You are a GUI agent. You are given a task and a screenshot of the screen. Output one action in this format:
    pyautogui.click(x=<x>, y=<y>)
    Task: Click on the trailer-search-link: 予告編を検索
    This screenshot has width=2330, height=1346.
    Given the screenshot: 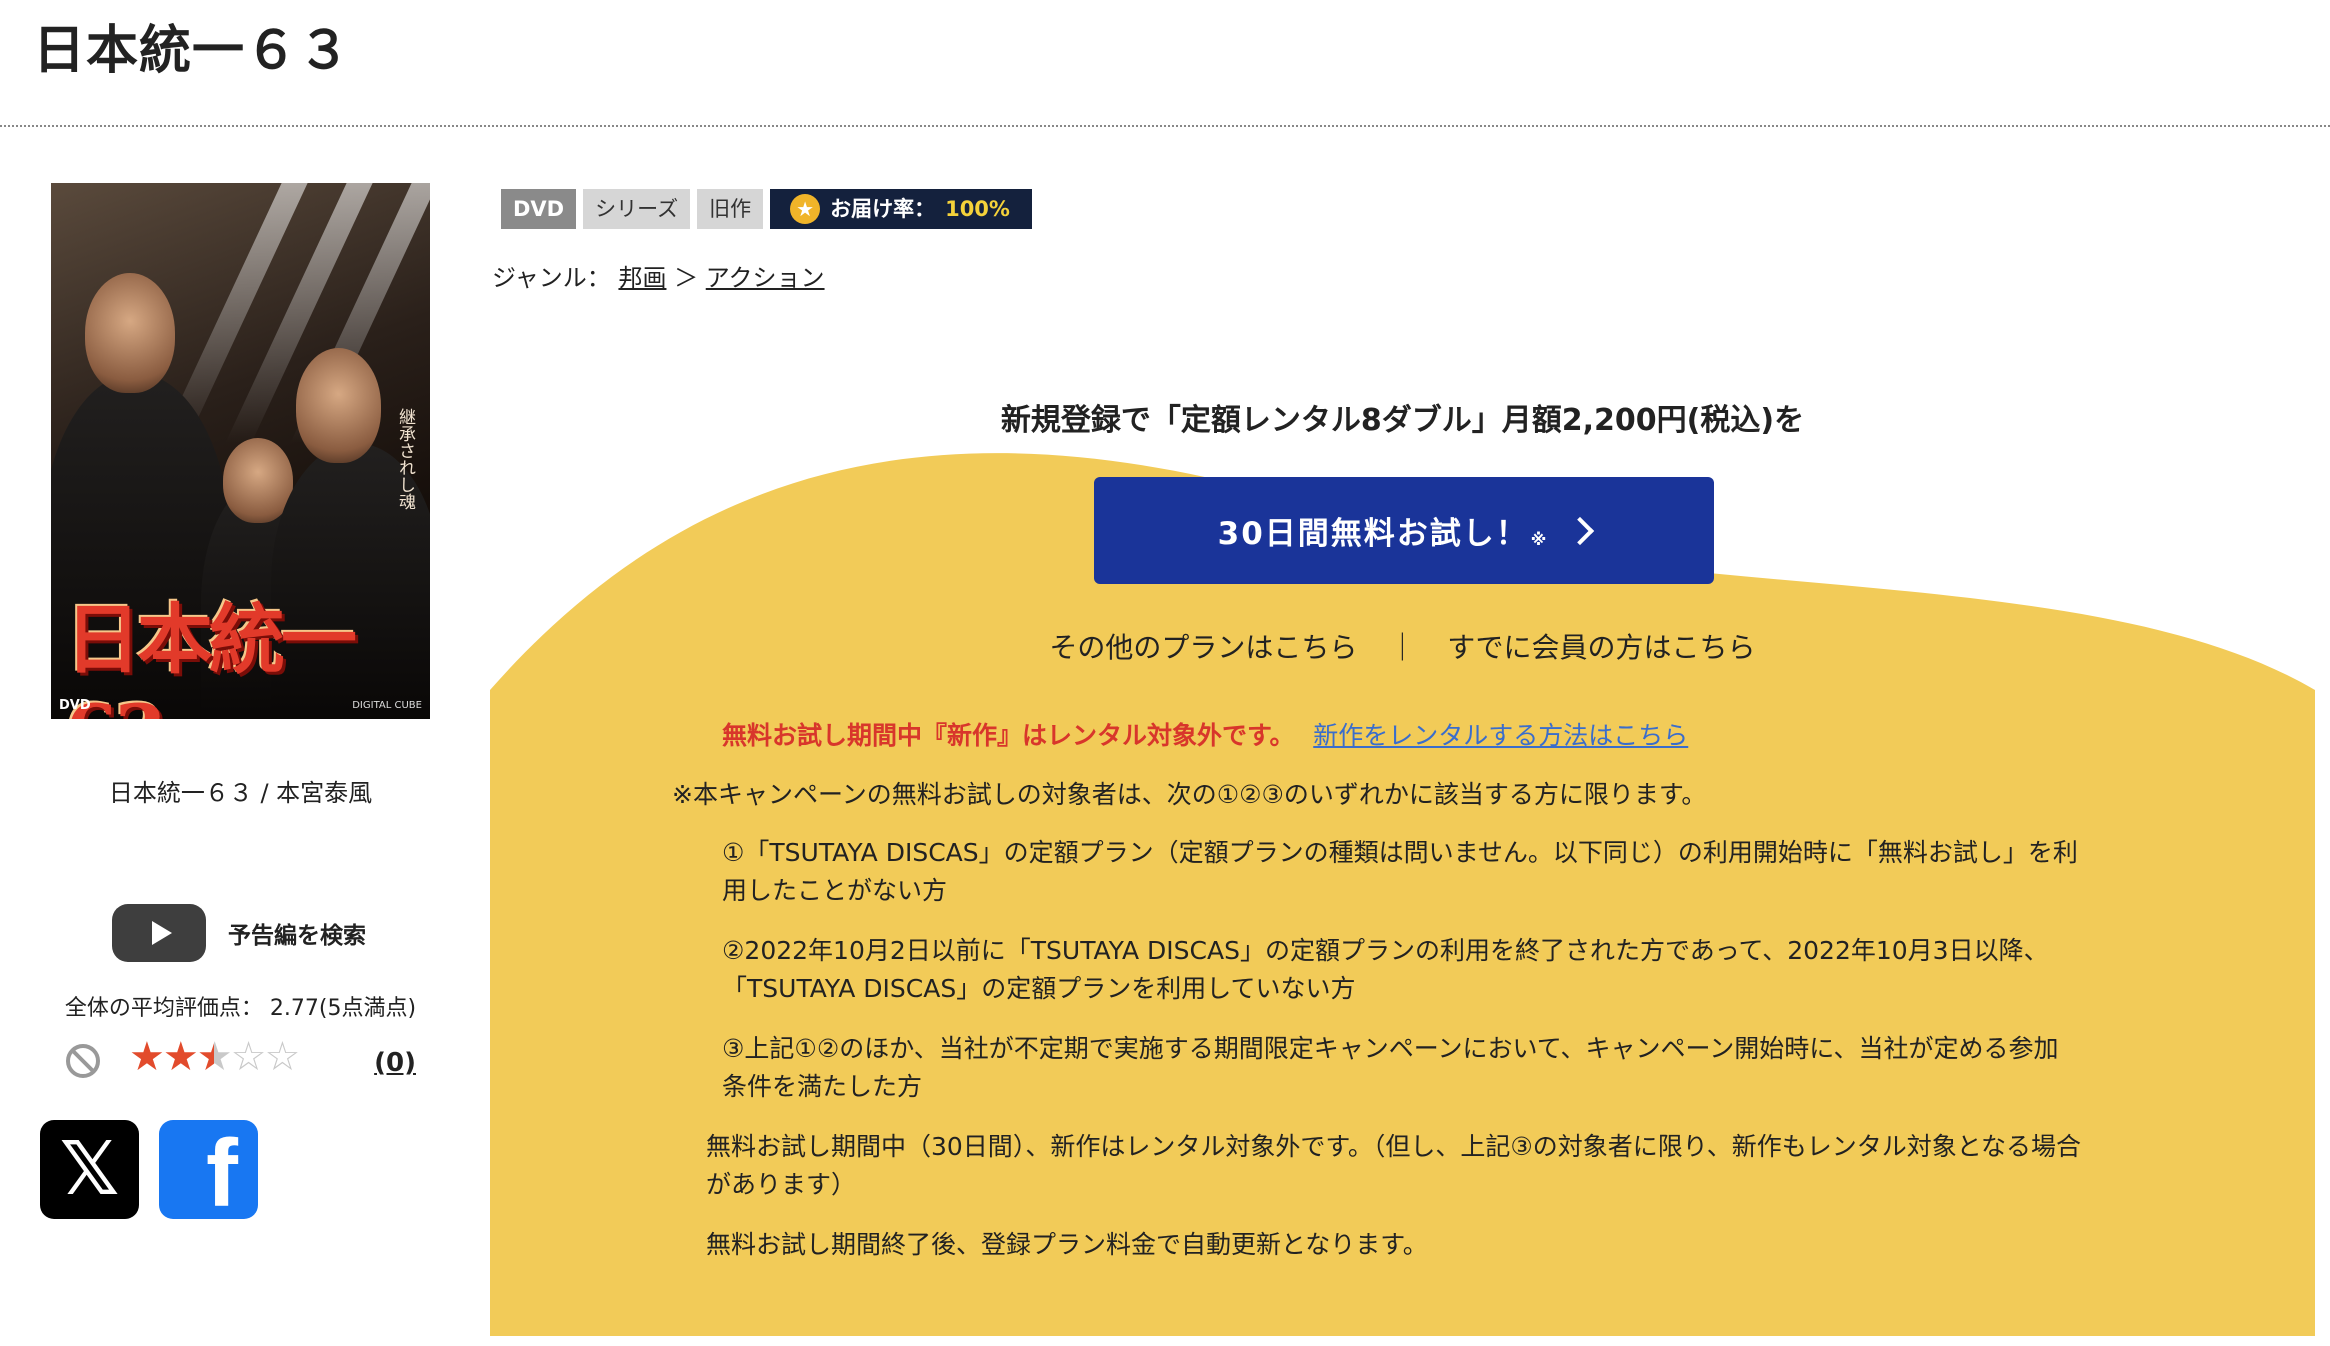 What is the action you would take?
    pyautogui.click(x=239, y=933)
    